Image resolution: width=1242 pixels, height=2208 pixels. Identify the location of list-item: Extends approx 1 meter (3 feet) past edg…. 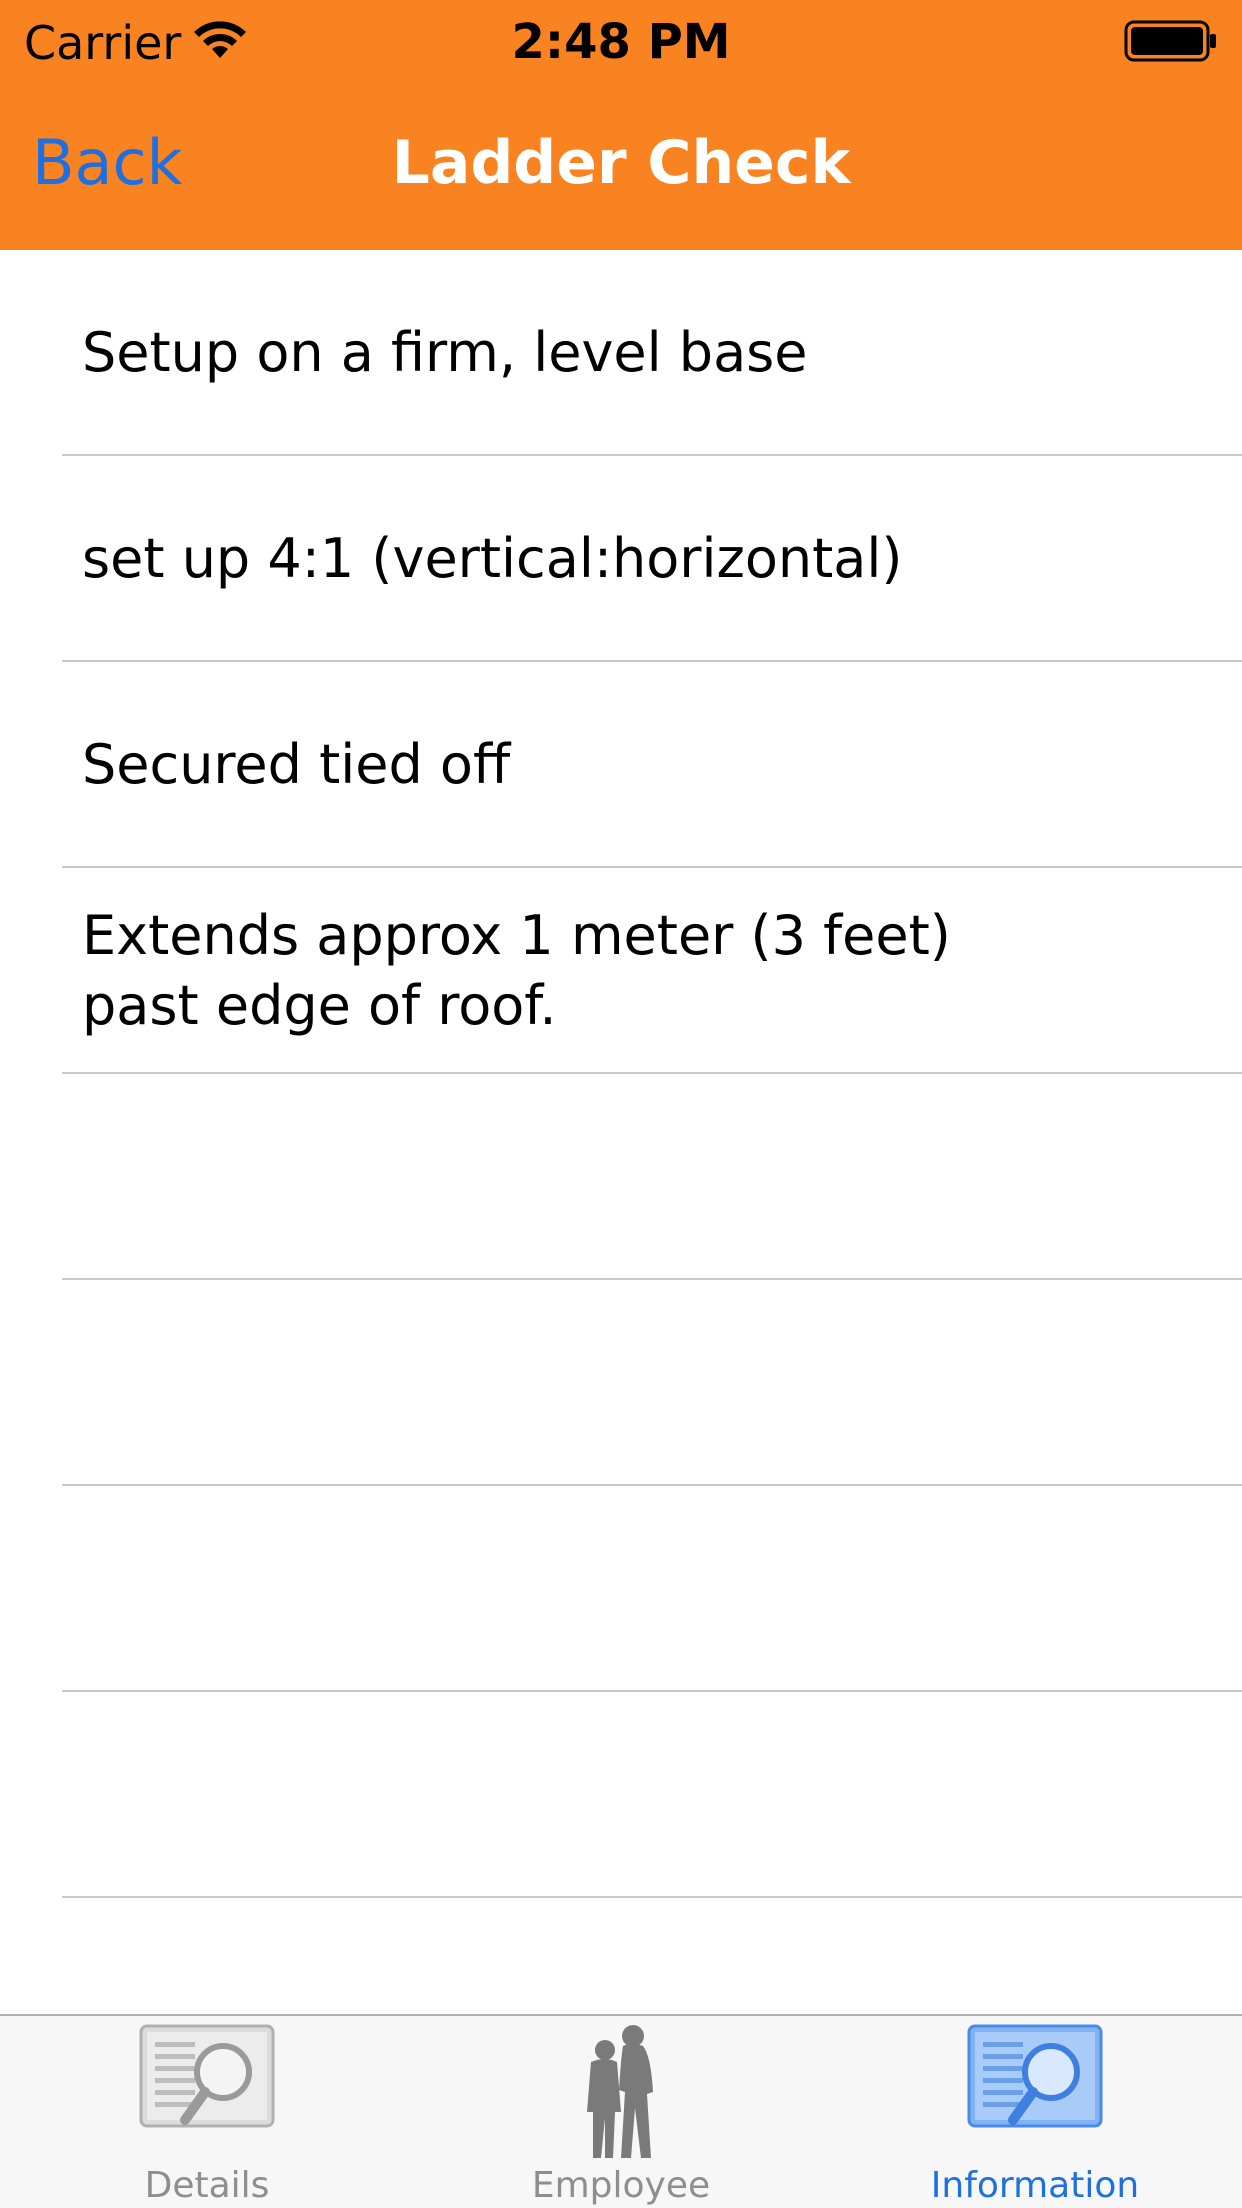
(621, 971).